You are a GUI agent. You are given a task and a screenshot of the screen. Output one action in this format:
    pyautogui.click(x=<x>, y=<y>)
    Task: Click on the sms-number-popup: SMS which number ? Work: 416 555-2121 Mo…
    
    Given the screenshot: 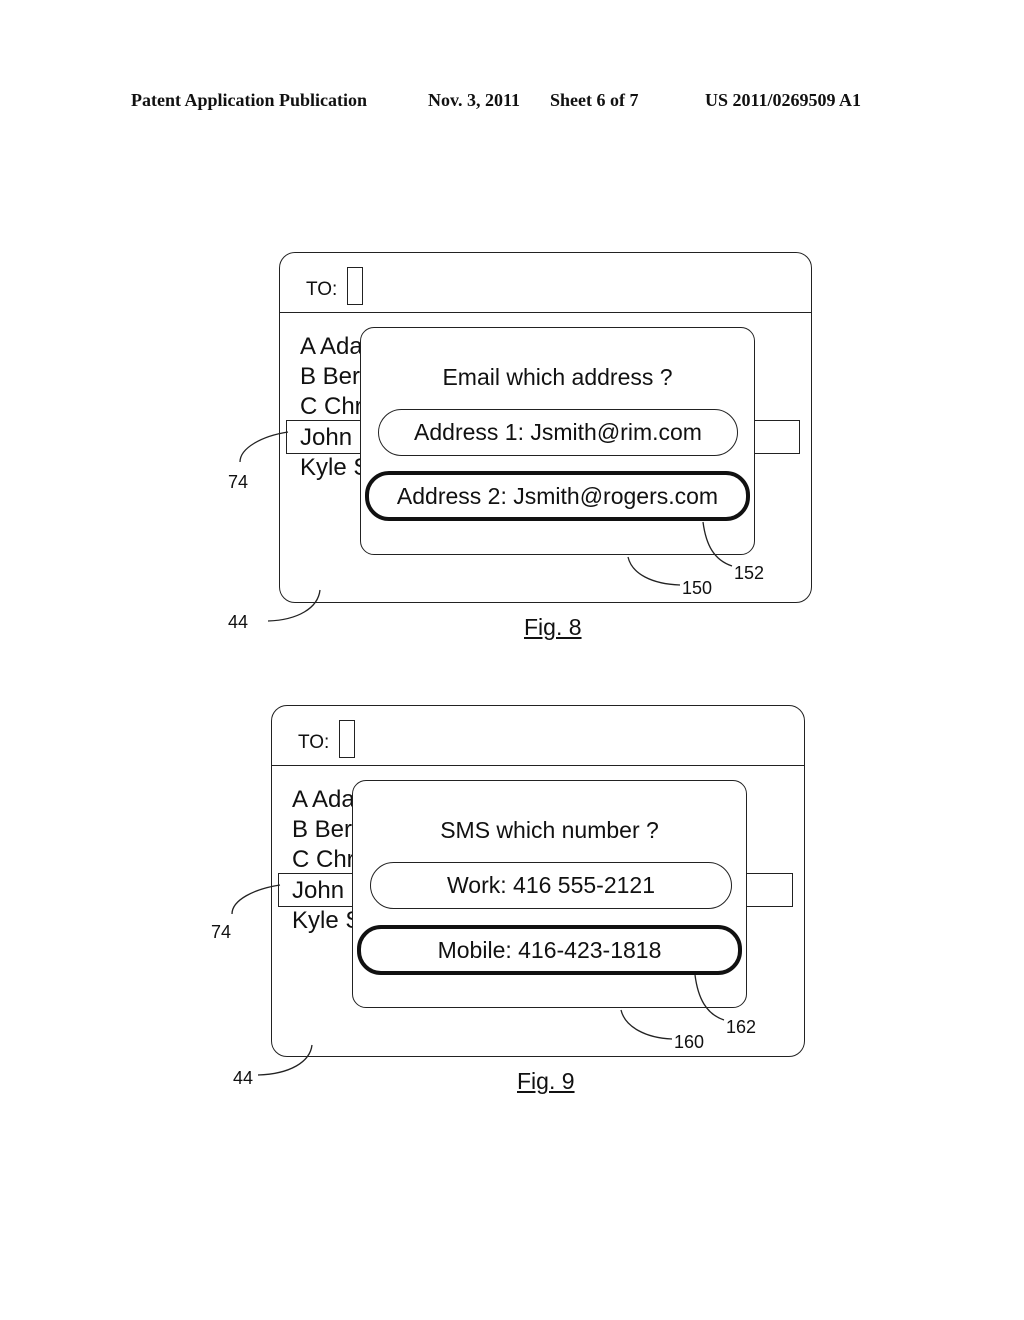 What is the action you would take?
    pyautogui.click(x=549, y=894)
    